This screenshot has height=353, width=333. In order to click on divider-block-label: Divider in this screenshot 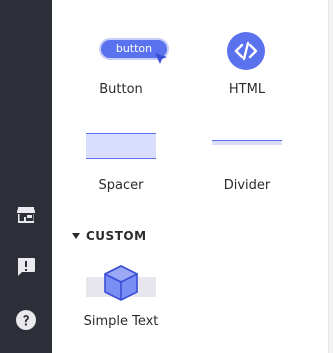, I will do `click(247, 185)`.